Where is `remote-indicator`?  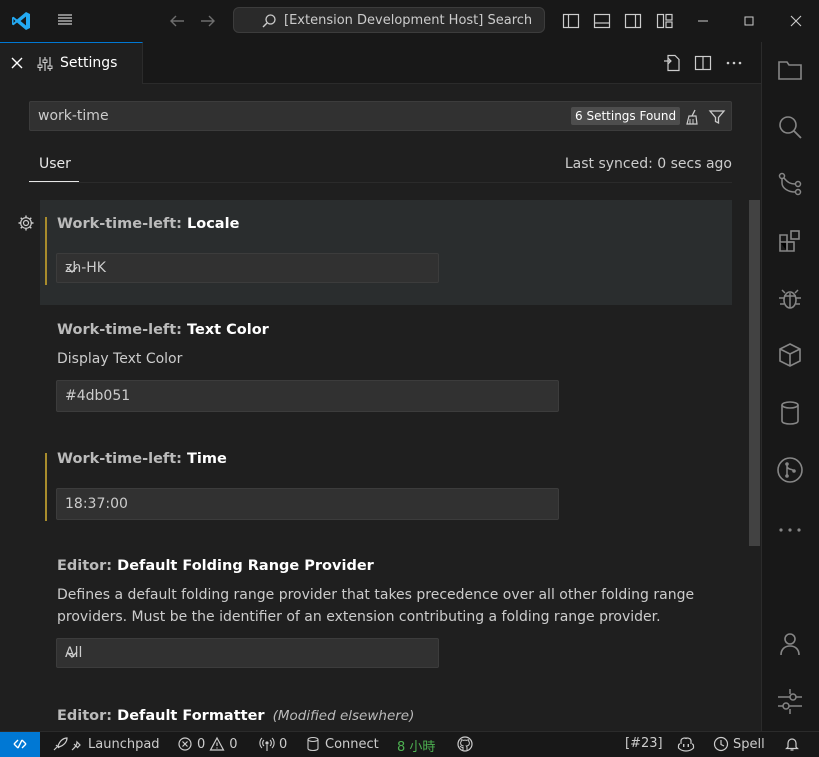 remote-indicator is located at coordinates (20, 744).